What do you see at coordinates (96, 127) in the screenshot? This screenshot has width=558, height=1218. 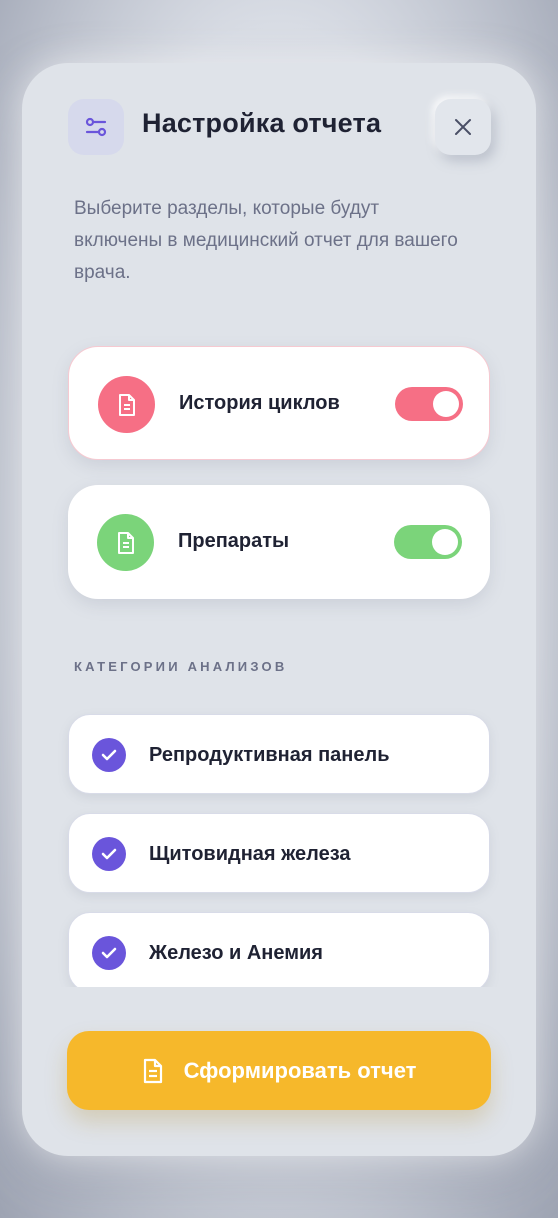 I see `sliders-icon` at bounding box center [96, 127].